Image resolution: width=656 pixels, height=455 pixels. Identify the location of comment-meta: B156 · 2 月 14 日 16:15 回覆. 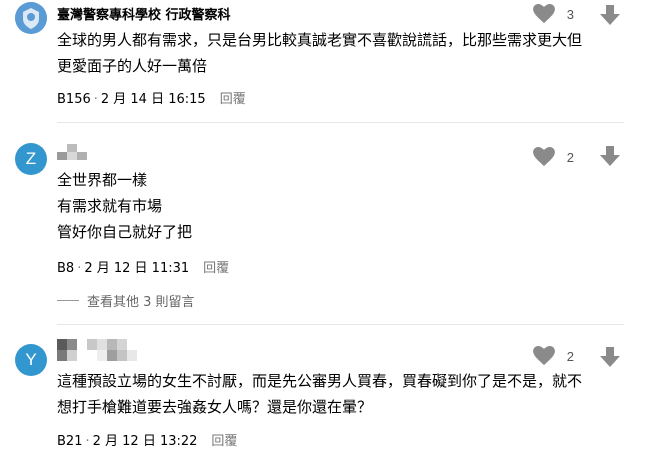
(151, 97).